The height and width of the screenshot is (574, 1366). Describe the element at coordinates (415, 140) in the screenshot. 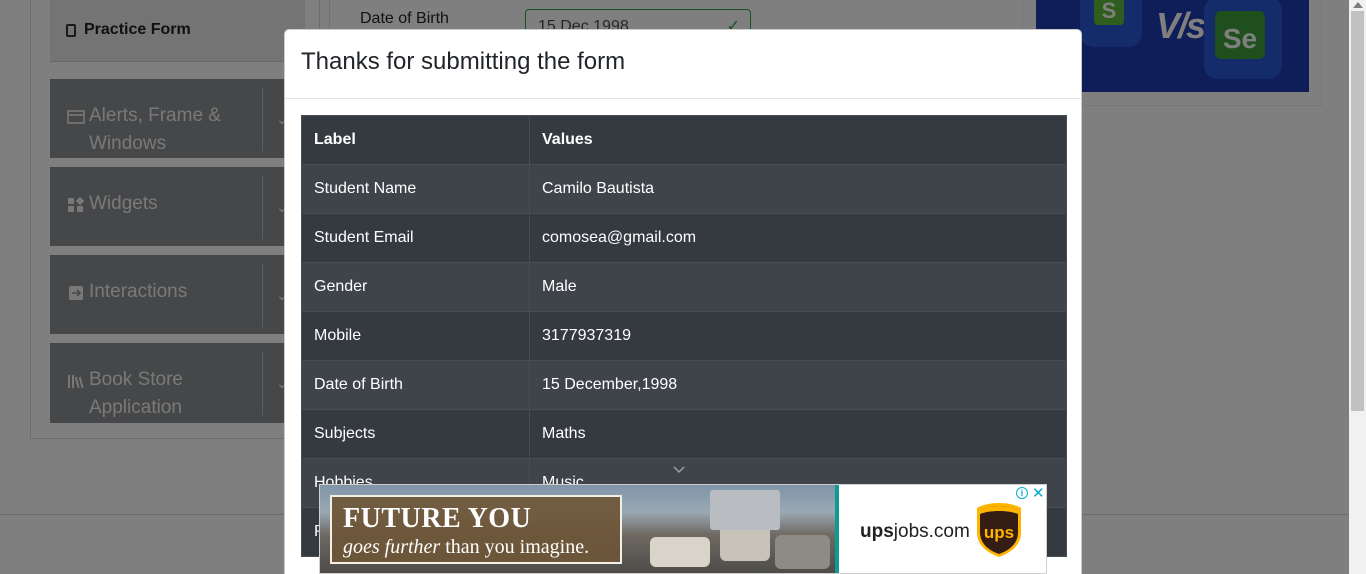

I see `column-header: Label` at that location.